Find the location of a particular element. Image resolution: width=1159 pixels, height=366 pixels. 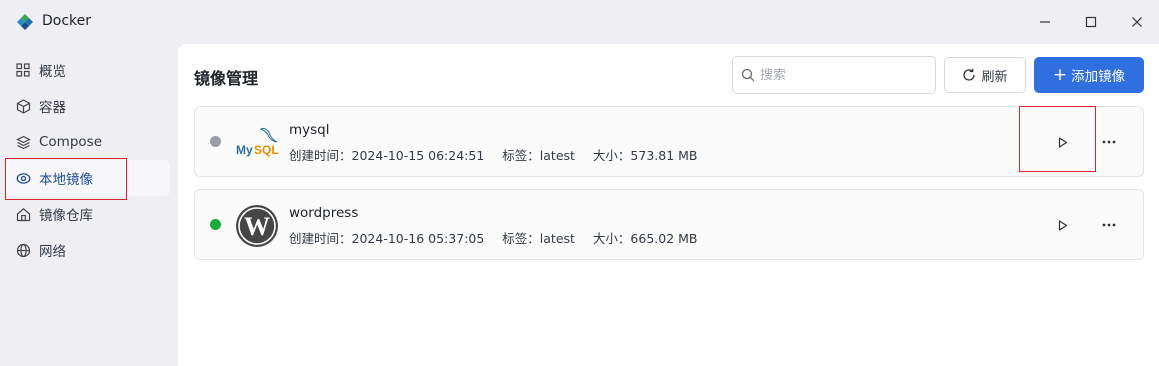

sidebar-item-label: 镜像仓库 is located at coordinates (66, 216).